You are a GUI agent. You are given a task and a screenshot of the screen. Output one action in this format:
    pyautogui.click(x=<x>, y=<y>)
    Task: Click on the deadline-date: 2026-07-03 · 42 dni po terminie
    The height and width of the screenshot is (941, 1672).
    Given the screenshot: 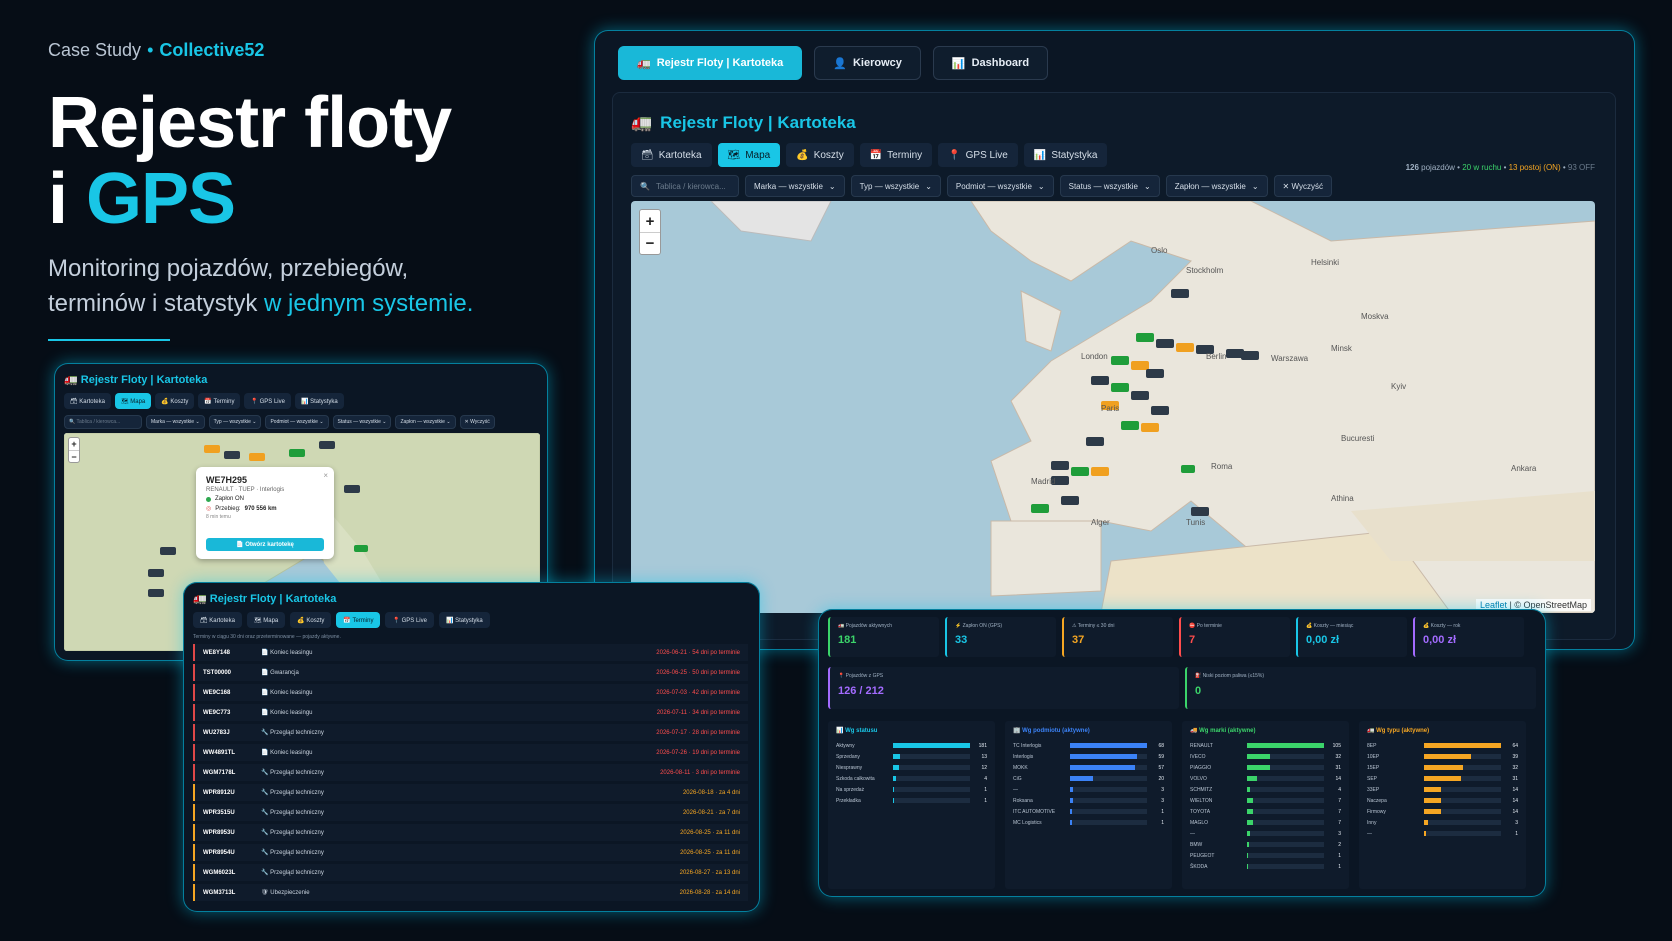 What is the action you would take?
    pyautogui.click(x=698, y=692)
    